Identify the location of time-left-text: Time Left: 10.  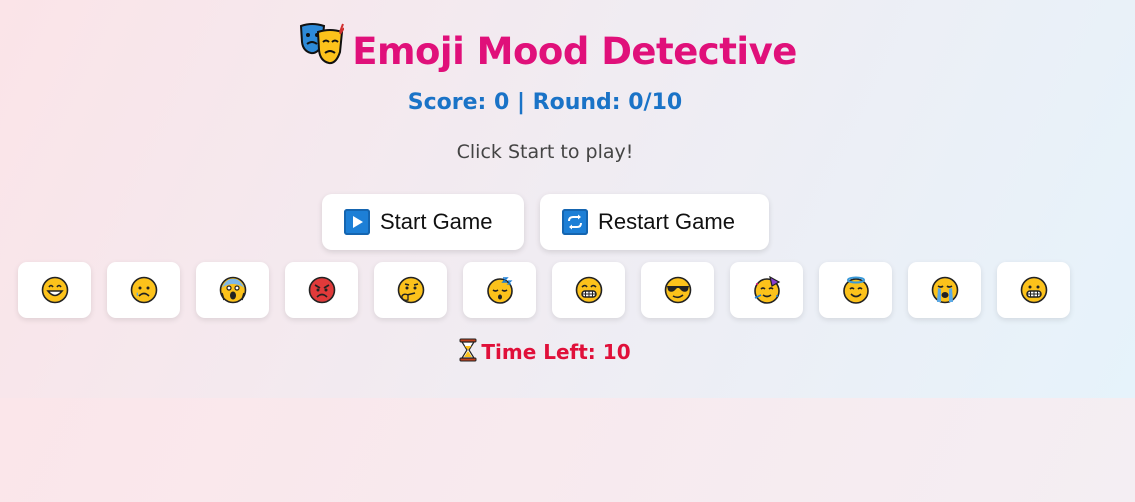
(556, 352).